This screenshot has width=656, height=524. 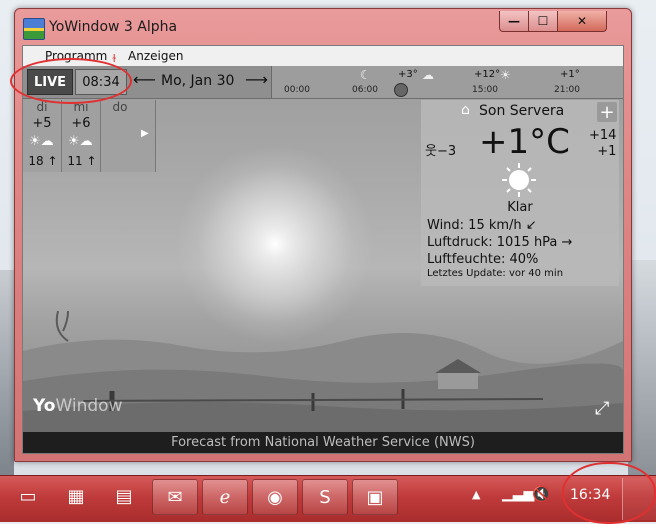 I want to click on fullscreen-icon: ⤢, so click(x=602, y=408).